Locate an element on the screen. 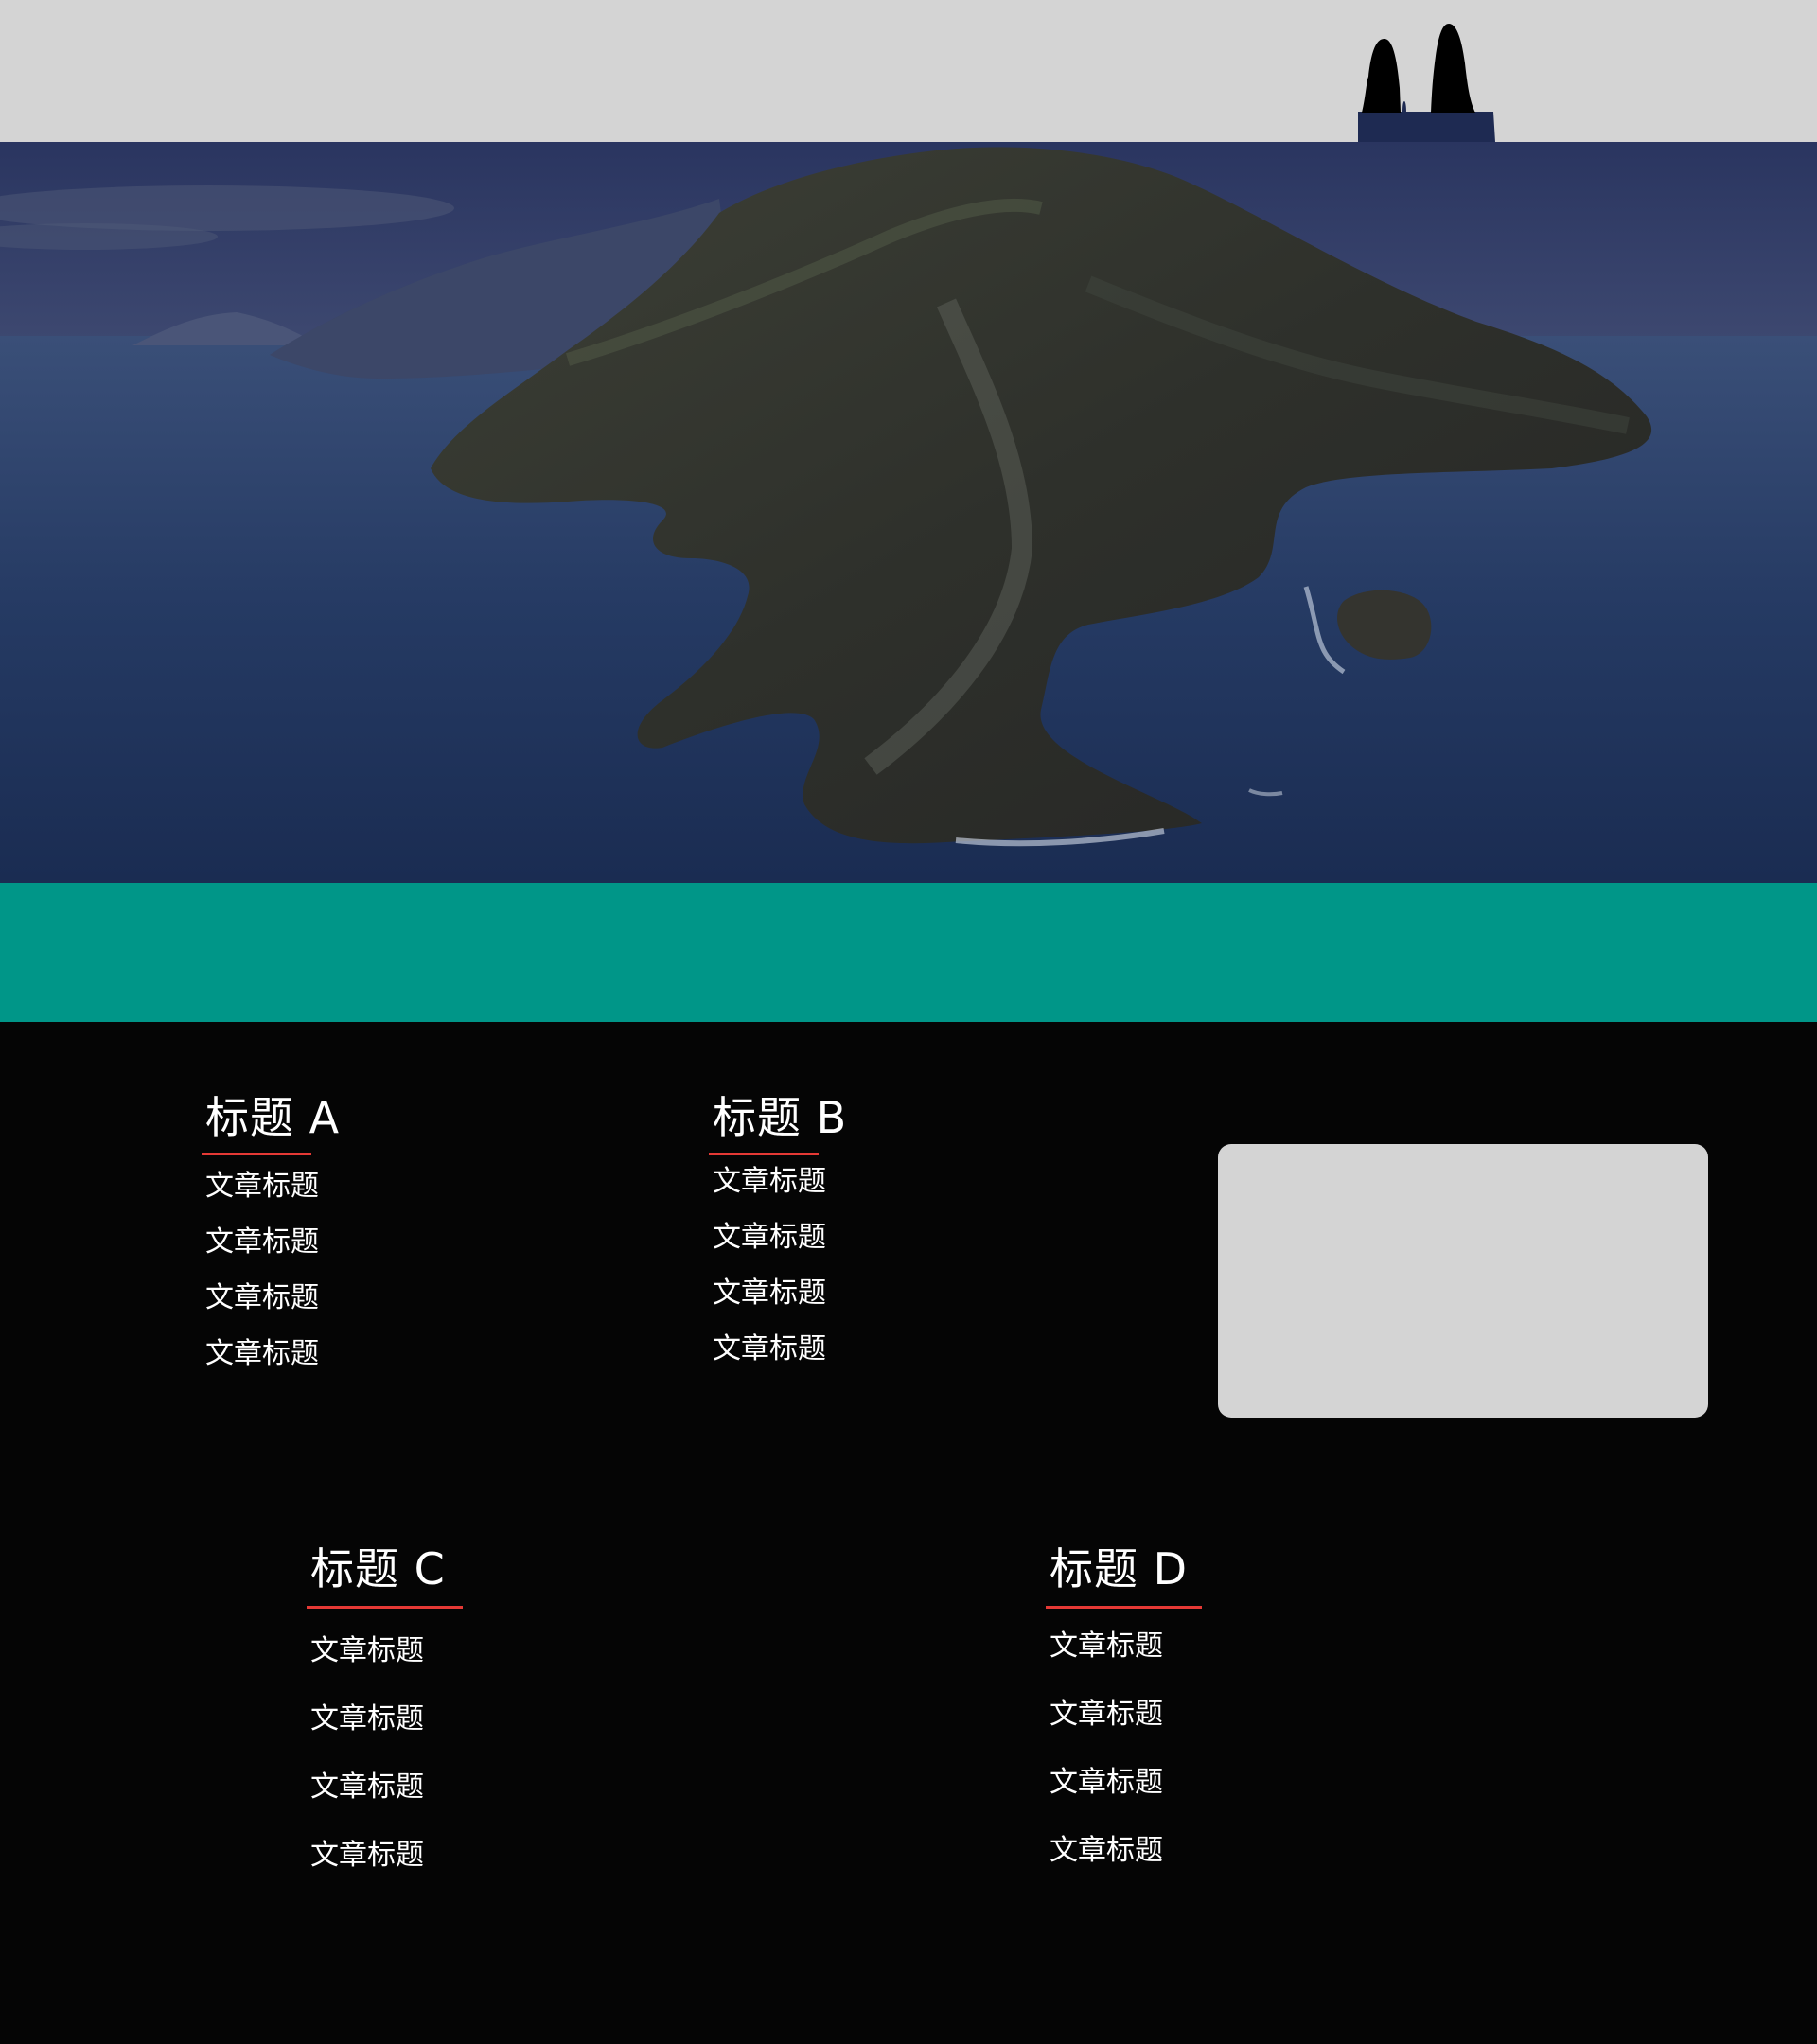 This screenshot has width=1817, height=2044. column-title: 标题 D is located at coordinates (1119, 1569).